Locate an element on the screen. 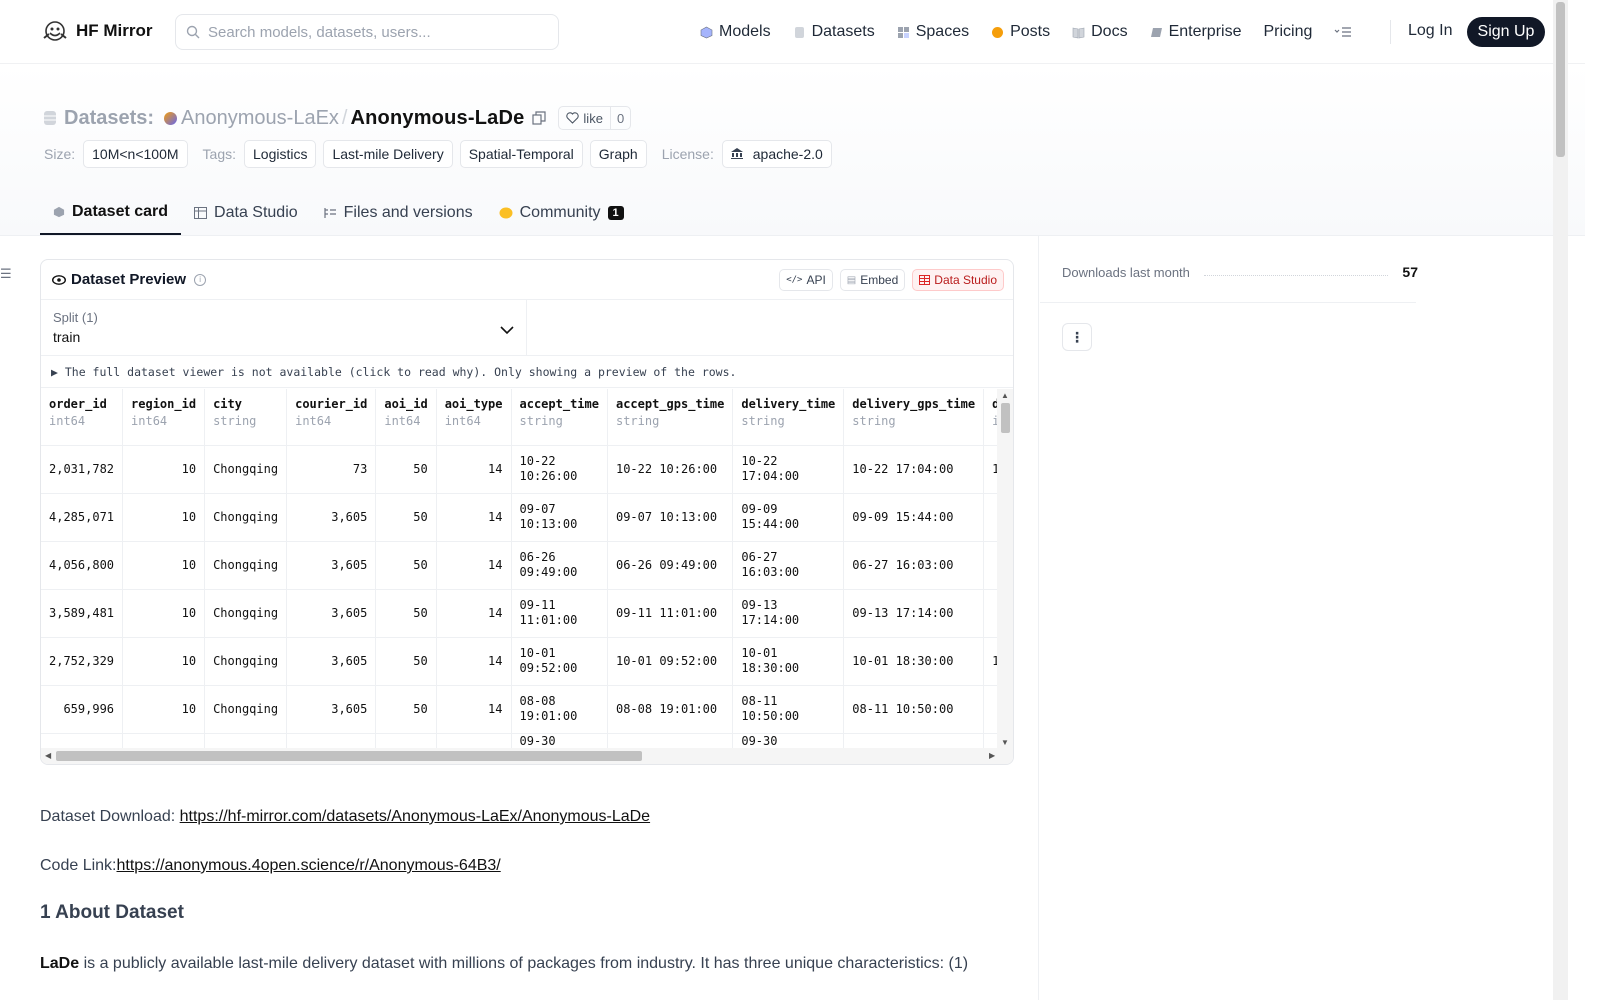 This screenshot has width=1600, height=1000. tag-last-mile-delivery: Last-mile Delivery is located at coordinates (388, 154).